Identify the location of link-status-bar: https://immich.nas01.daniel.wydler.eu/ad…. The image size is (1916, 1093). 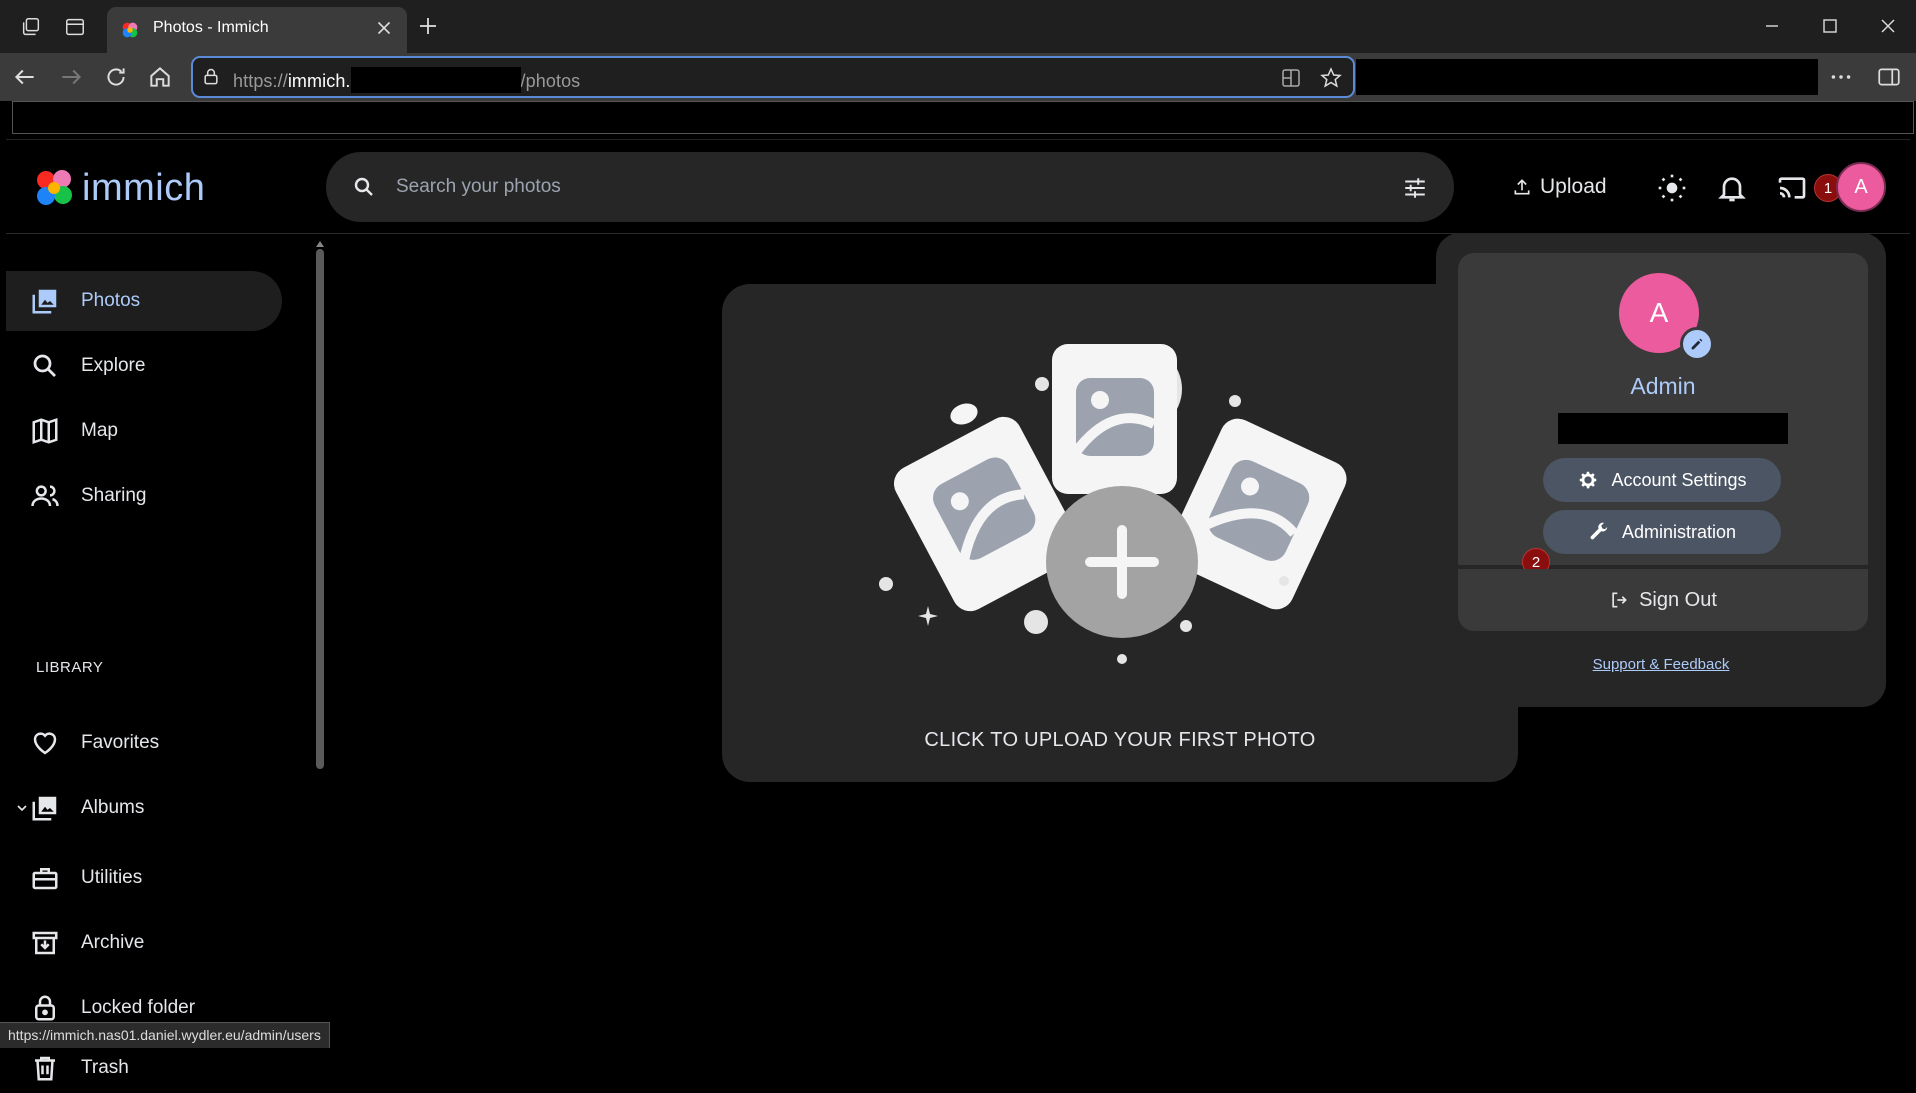
(165, 1035).